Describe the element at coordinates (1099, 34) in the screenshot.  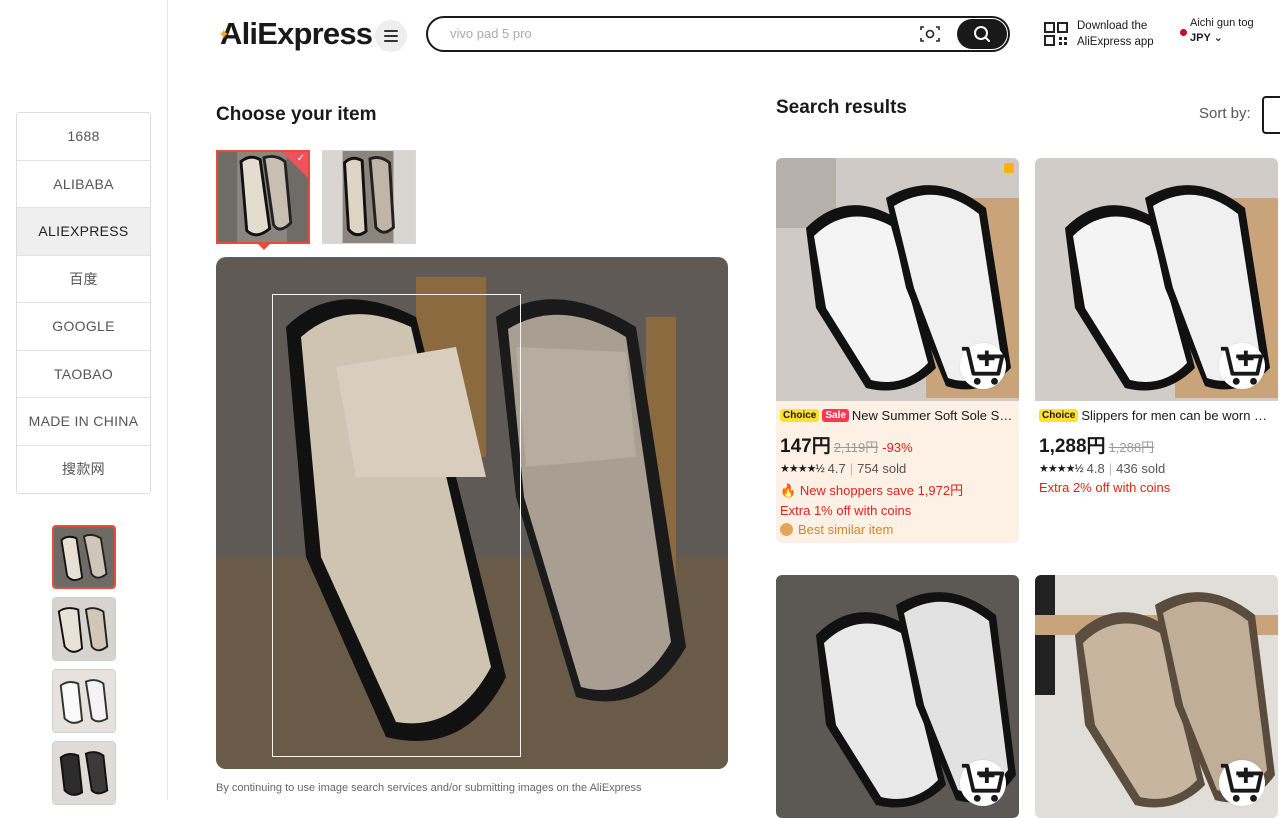
I see `app-download-link: Download the AliExpress app` at that location.